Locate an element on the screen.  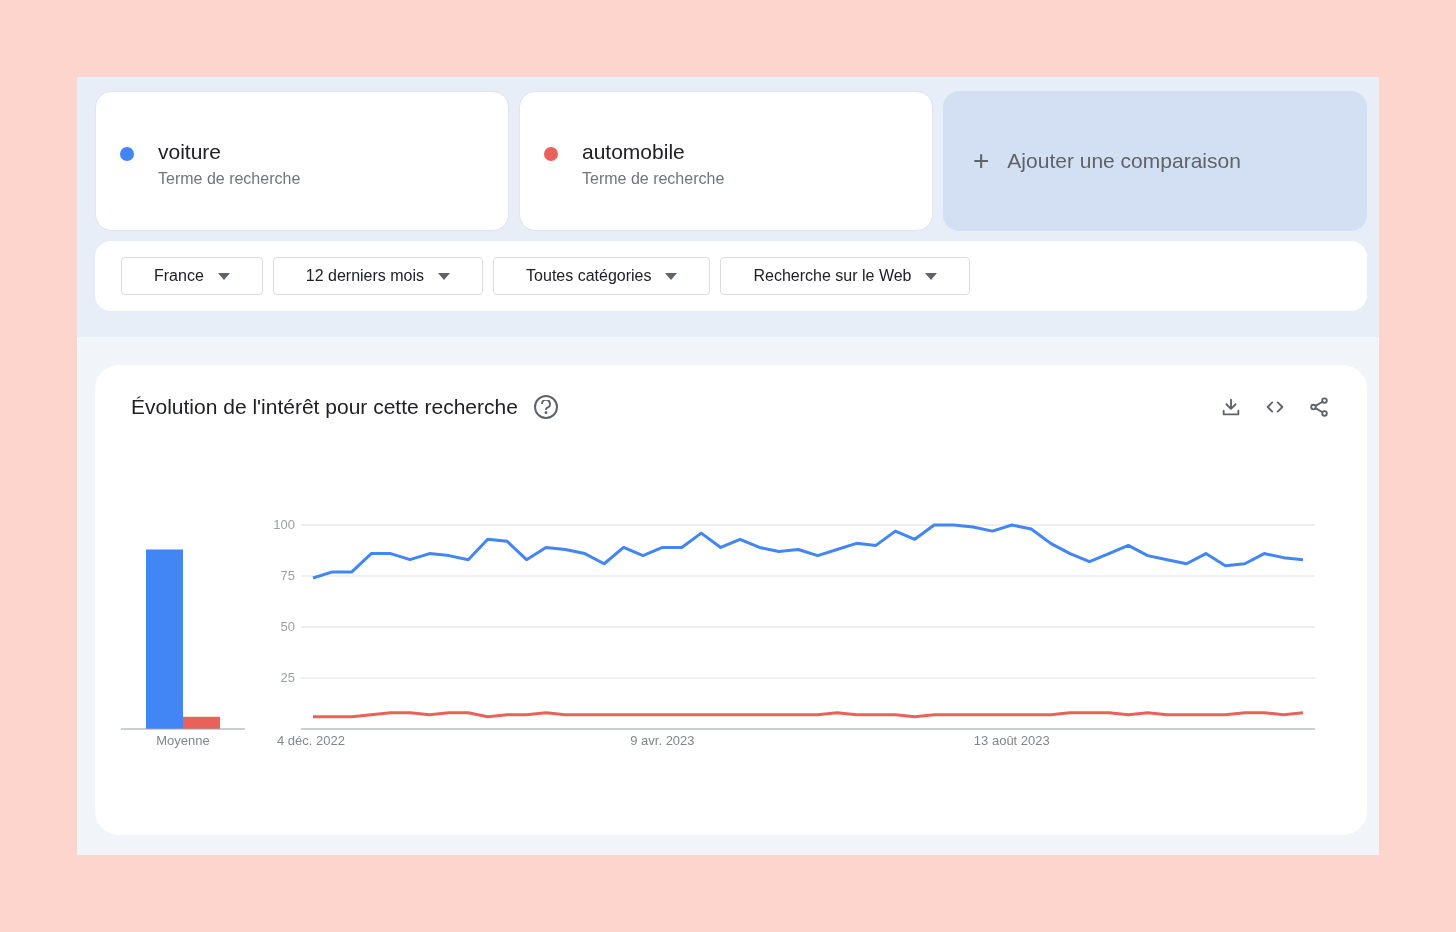
filter-dropdown: Toutes catégories is located at coordinates (602, 276).